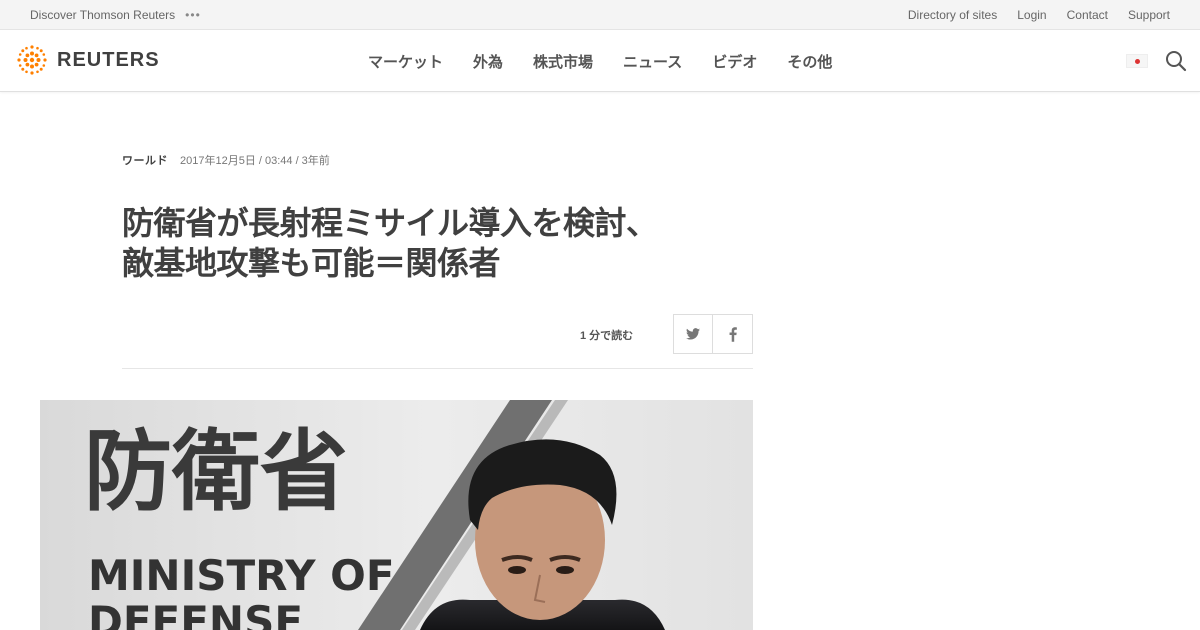 This screenshot has width=1200, height=630. I want to click on share-buttons, so click(713, 334).